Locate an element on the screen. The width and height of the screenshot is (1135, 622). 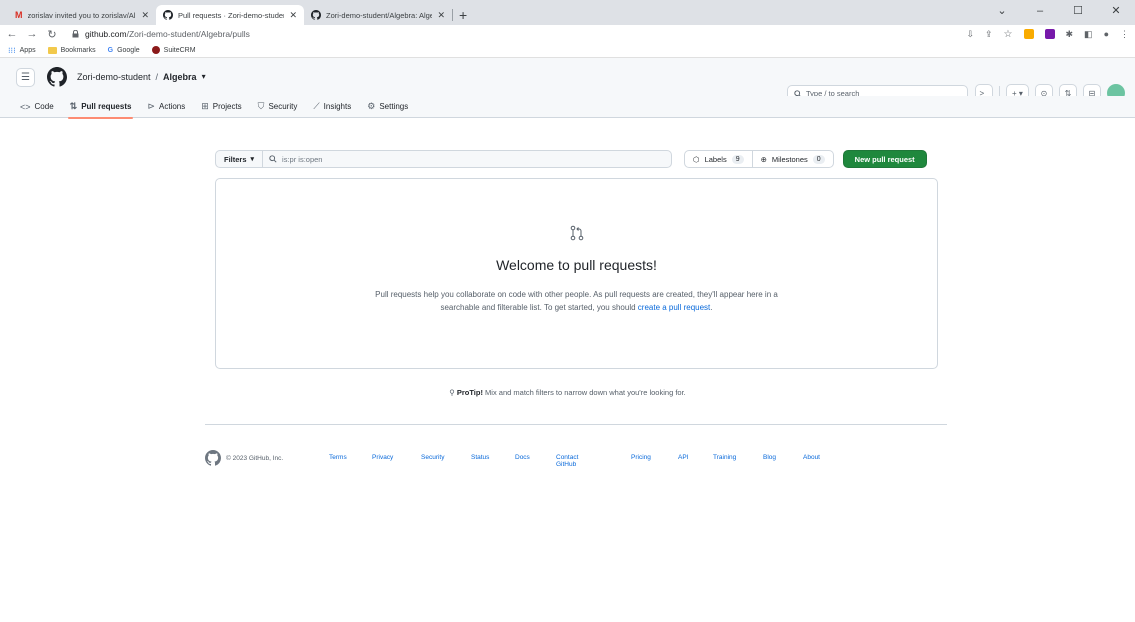
bookmarks-bar: ⁝⁝⁝ Apps Bookmarks G Google SuiteCRM is located at coordinates (567, 50).